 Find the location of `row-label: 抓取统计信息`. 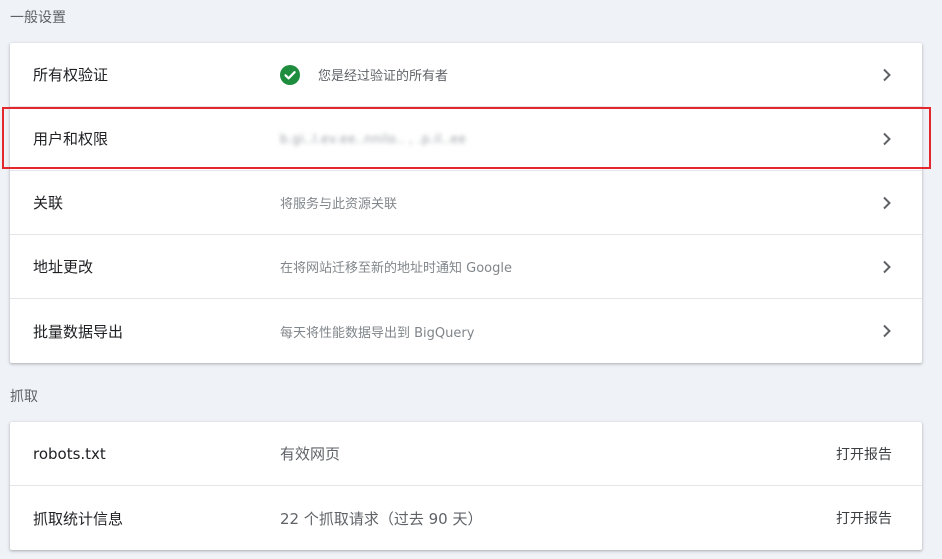

row-label: 抓取统计信息 is located at coordinates (78, 518).